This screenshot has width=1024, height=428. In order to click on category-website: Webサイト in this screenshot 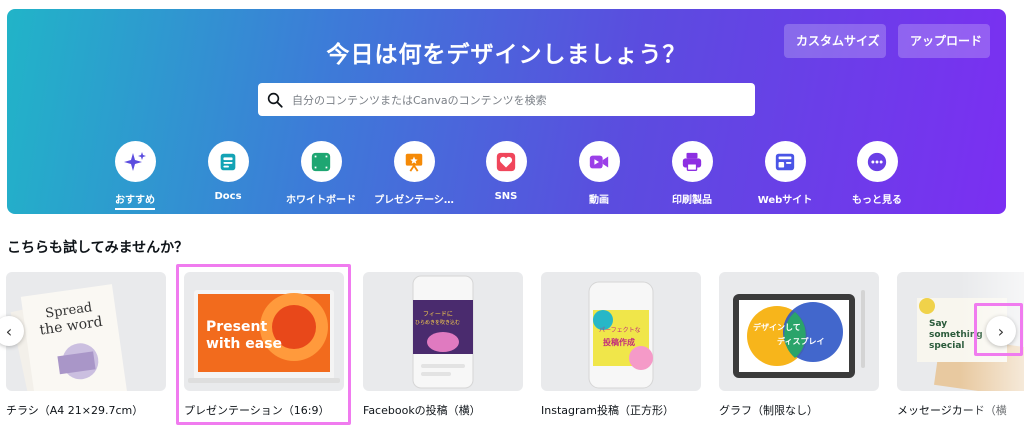, I will do `click(785, 173)`.